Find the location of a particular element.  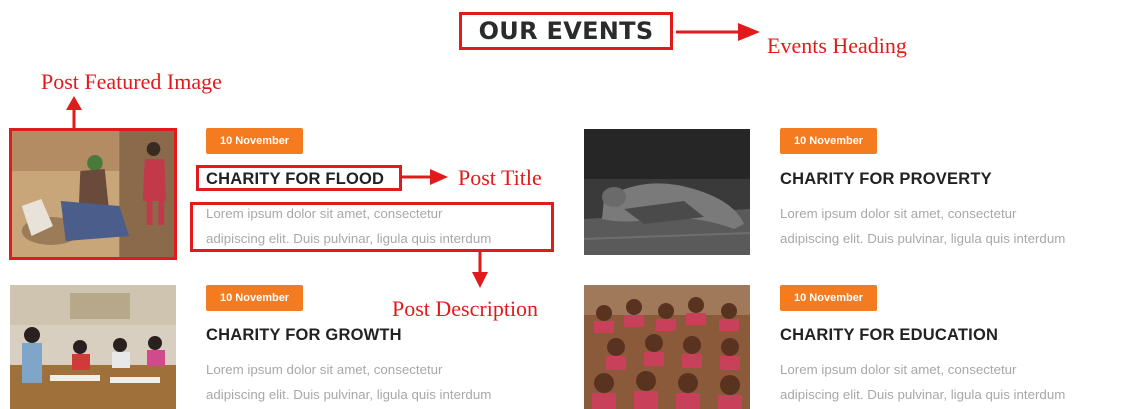

events-heading-text: OUR EVENTS is located at coordinates (566, 31).